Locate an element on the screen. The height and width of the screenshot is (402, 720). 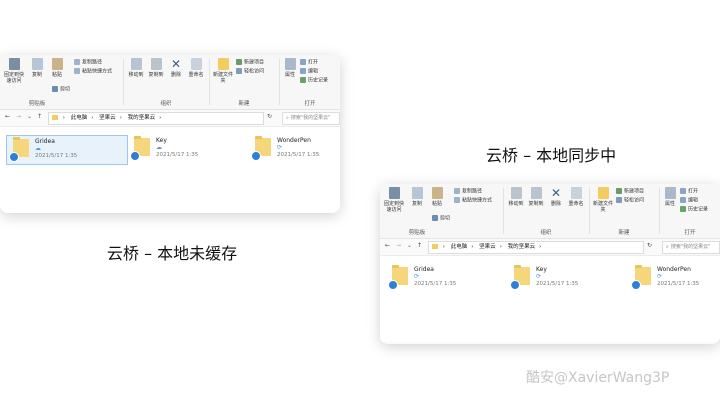
paste-icon is located at coordinates (437, 193).